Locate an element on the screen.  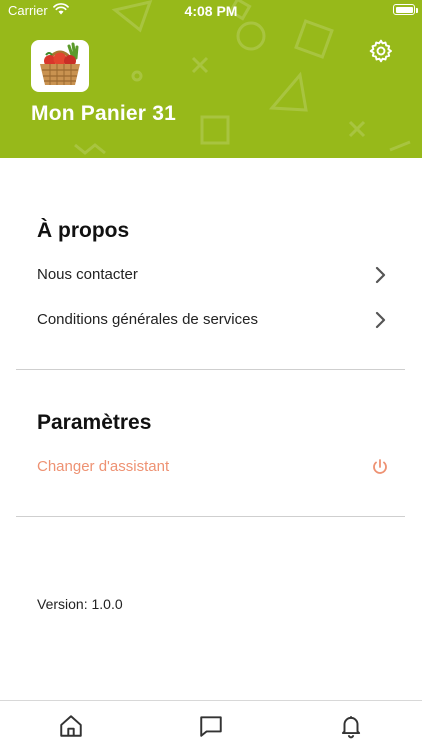
status-bar: Carrier 4:08 PM is located at coordinates (211, 11).